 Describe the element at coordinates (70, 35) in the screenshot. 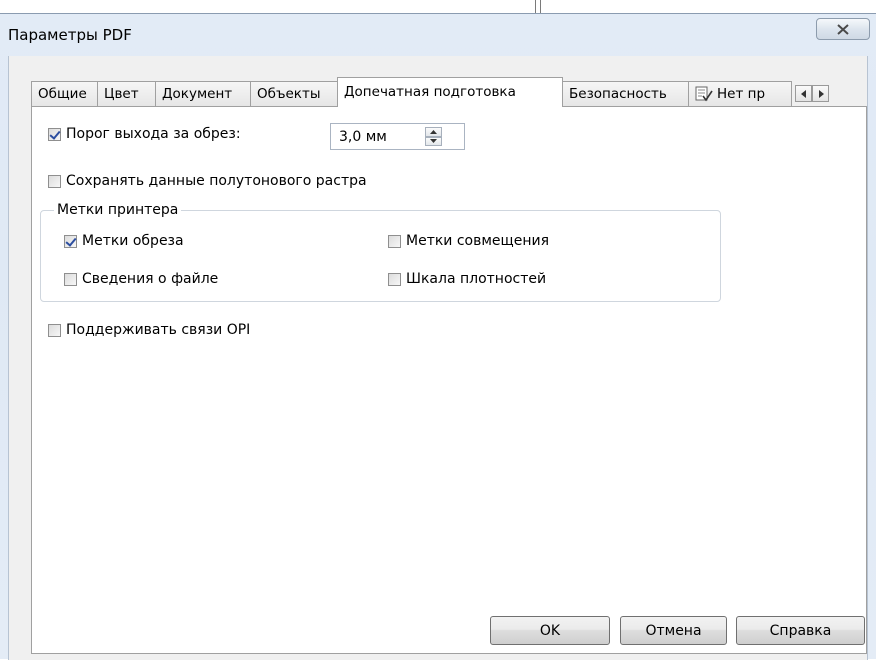

I see `dialog-title: Параметры PDF` at that location.